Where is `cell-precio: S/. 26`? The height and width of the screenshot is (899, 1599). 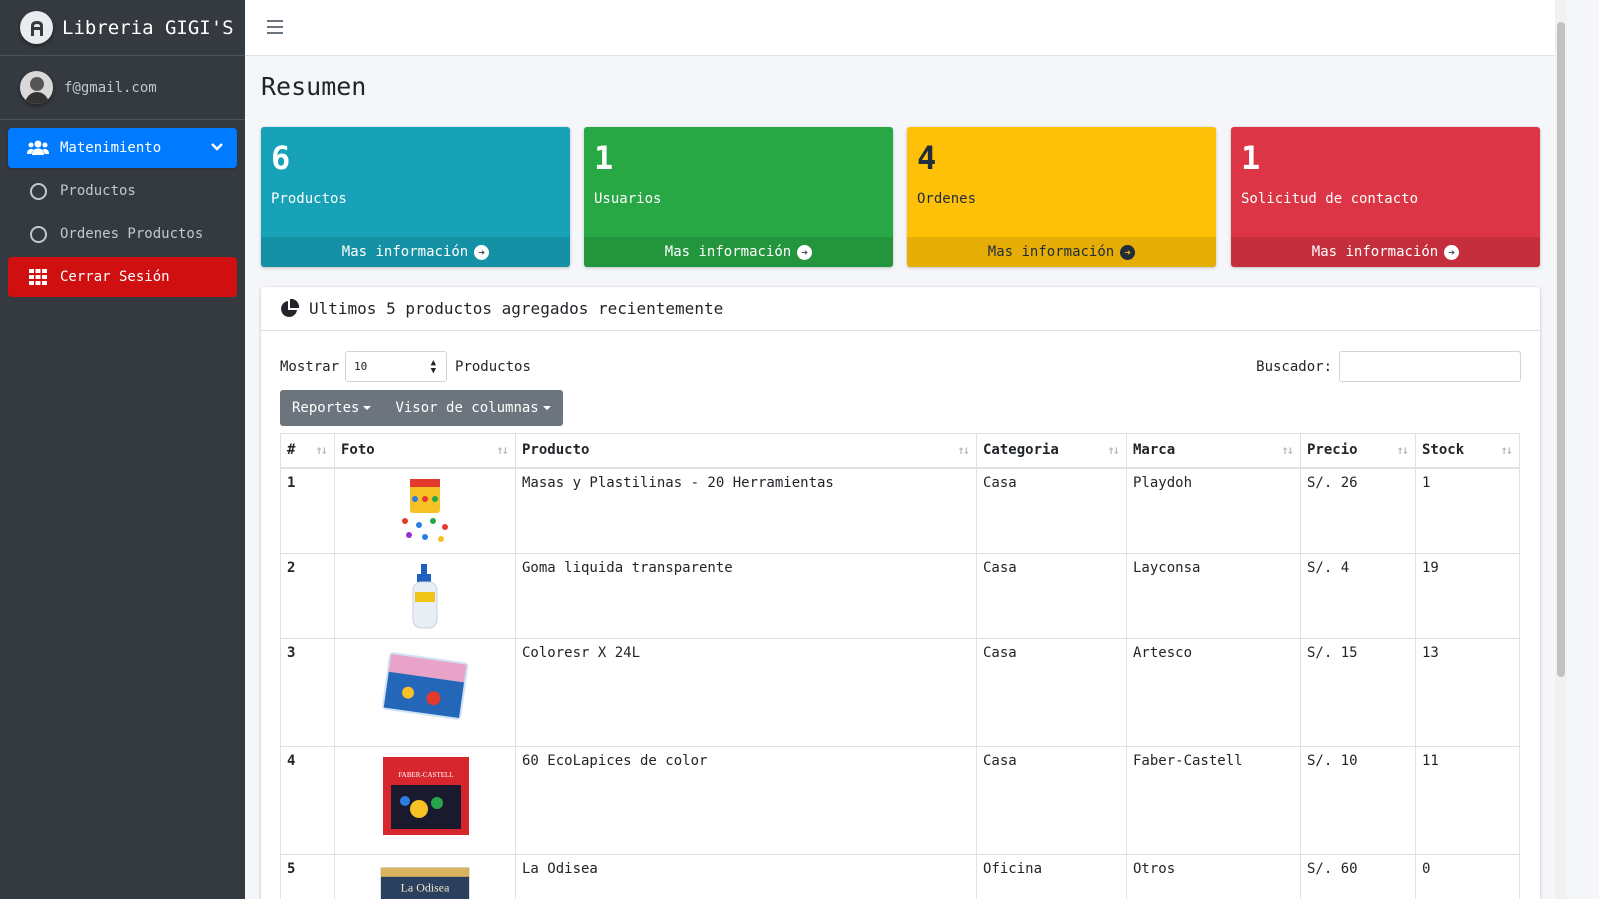
cell-precio: S/. 26 is located at coordinates (1358, 510).